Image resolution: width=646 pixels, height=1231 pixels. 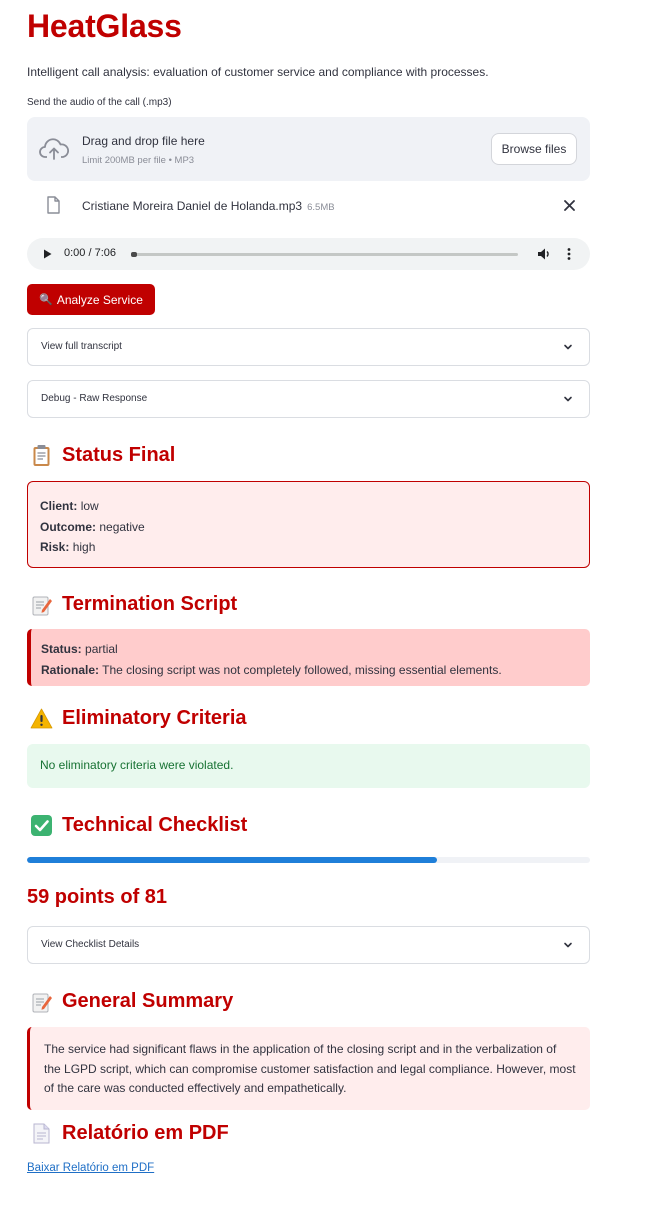 What do you see at coordinates (101, 649) in the screenshot?
I see `termination-status-value: partial` at bounding box center [101, 649].